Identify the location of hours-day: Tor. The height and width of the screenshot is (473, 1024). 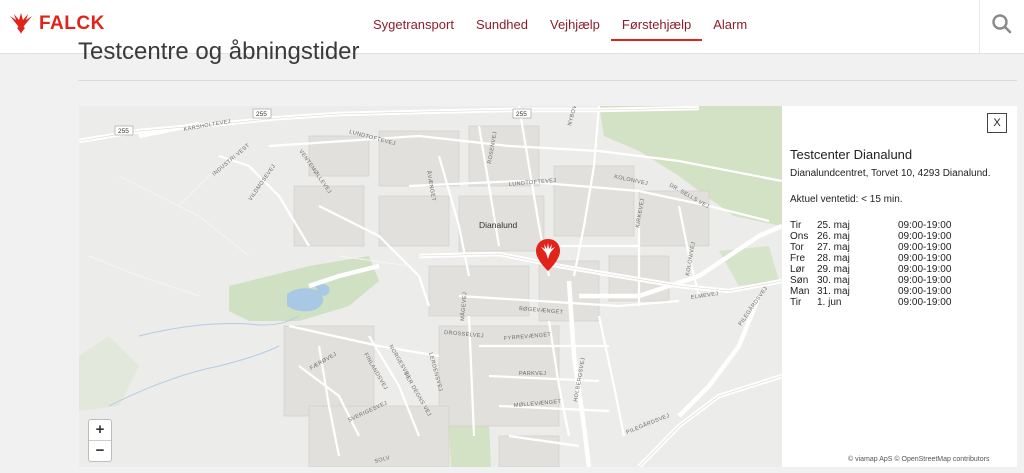
(797, 247).